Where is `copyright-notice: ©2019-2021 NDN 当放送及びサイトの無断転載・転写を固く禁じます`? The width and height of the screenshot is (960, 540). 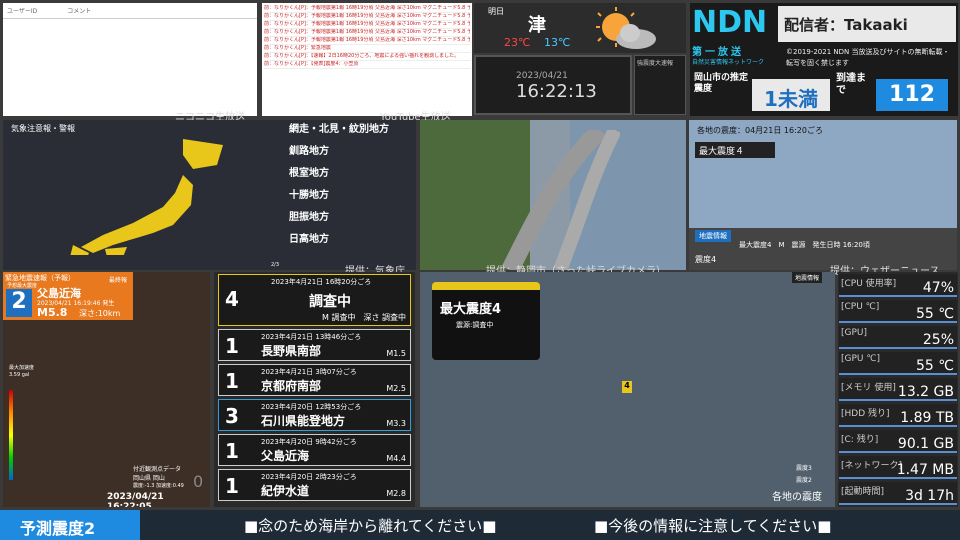
copyright-notice: ©2019-2021 NDN 当放送及びサイトの無断転載・転写を固く禁じます is located at coordinates (868, 57).